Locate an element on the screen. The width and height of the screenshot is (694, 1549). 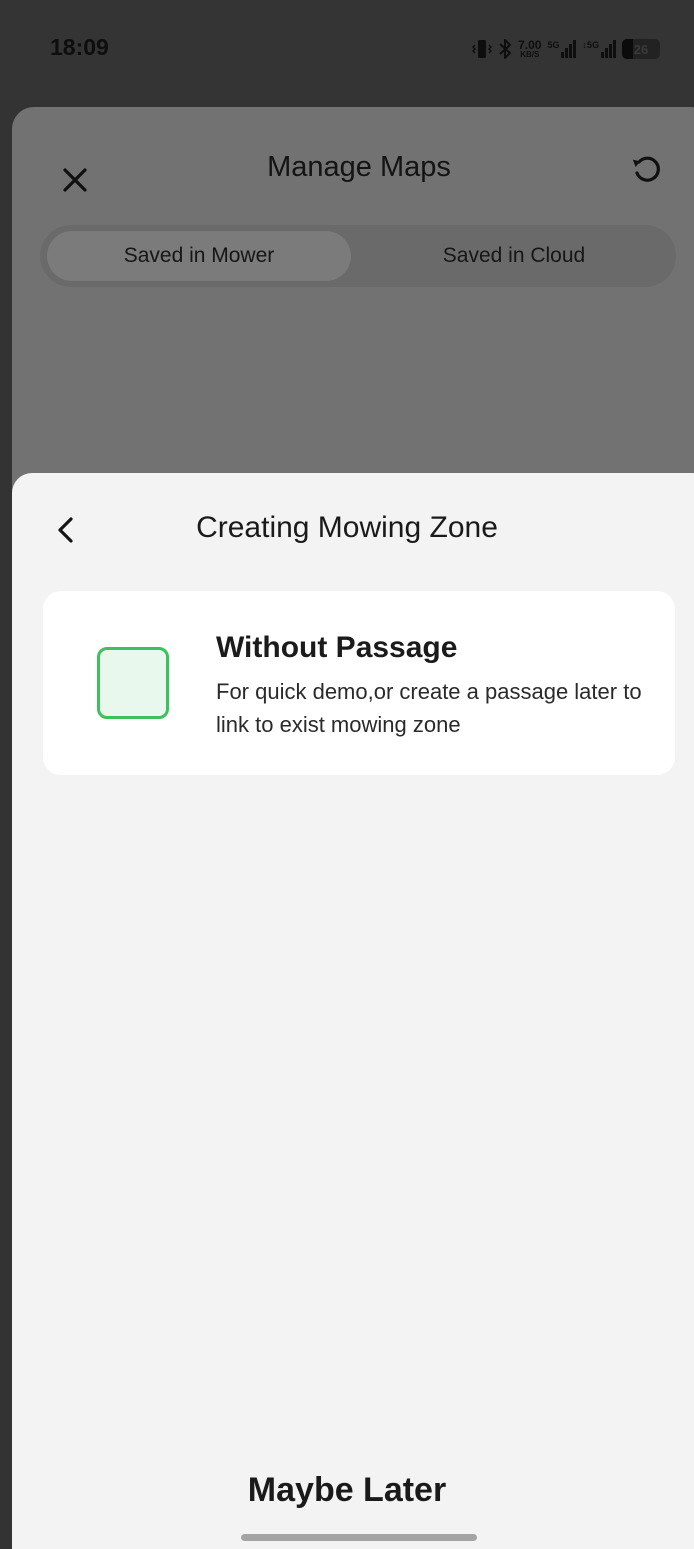
zone-square-icon is located at coordinates (133, 683).